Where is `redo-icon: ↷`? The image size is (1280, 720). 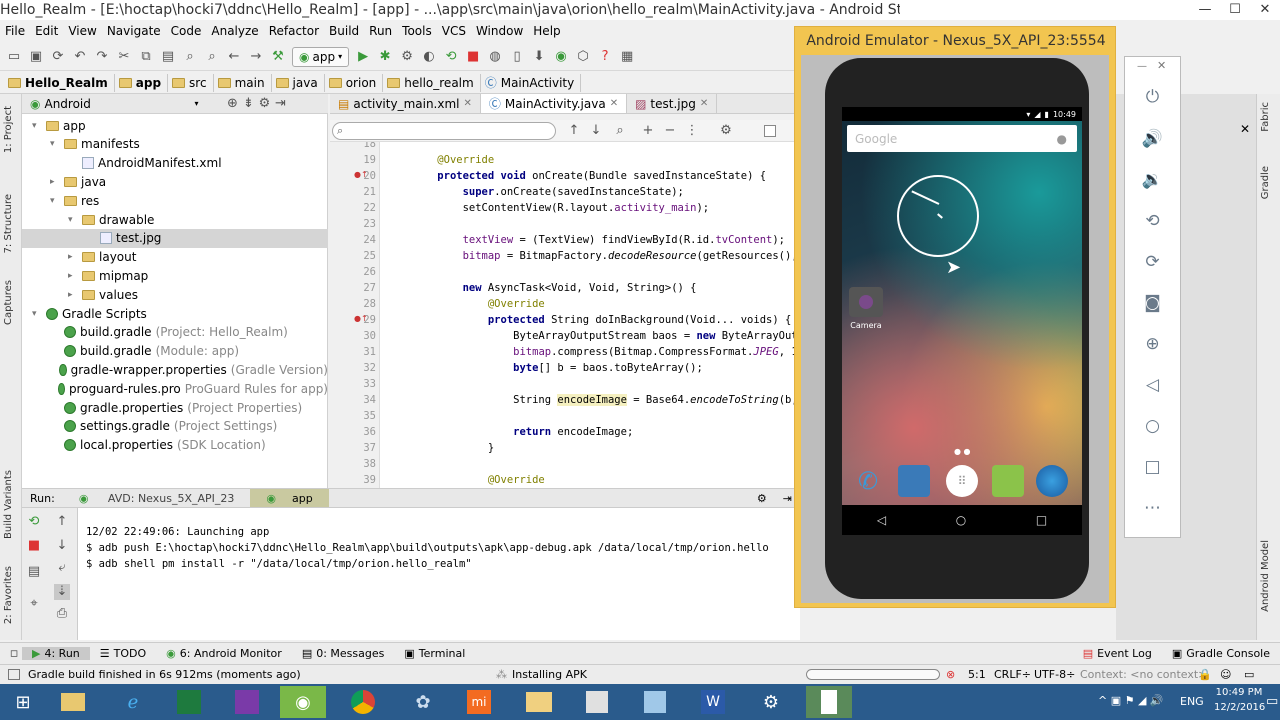
redo-icon: ↷ is located at coordinates (102, 57).